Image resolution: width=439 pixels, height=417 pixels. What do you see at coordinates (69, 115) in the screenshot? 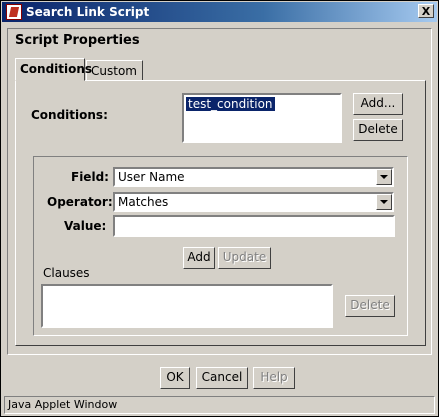
I see `conditions-label: Conditions:` at bounding box center [69, 115].